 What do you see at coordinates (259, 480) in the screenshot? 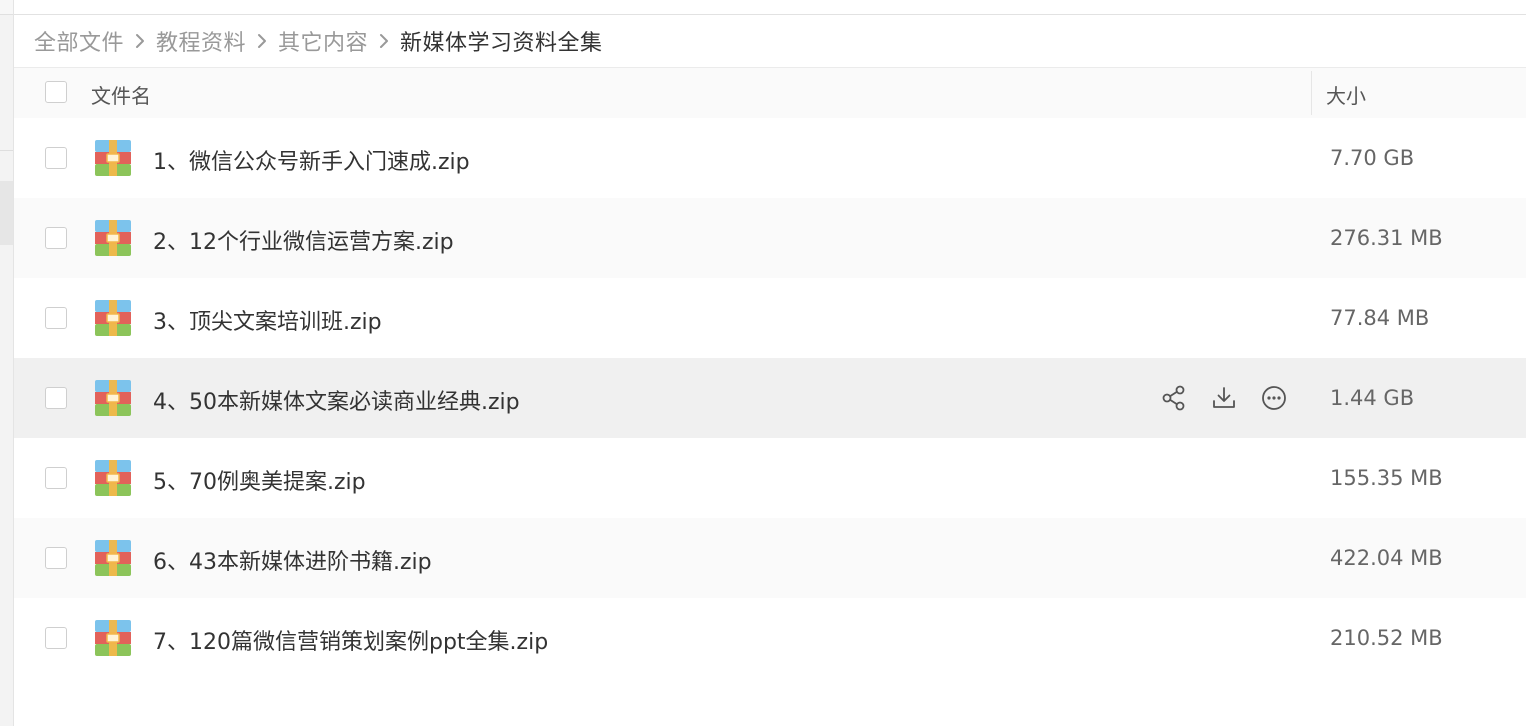
I see `file-name: 5、70例奥美提案.zip` at bounding box center [259, 480].